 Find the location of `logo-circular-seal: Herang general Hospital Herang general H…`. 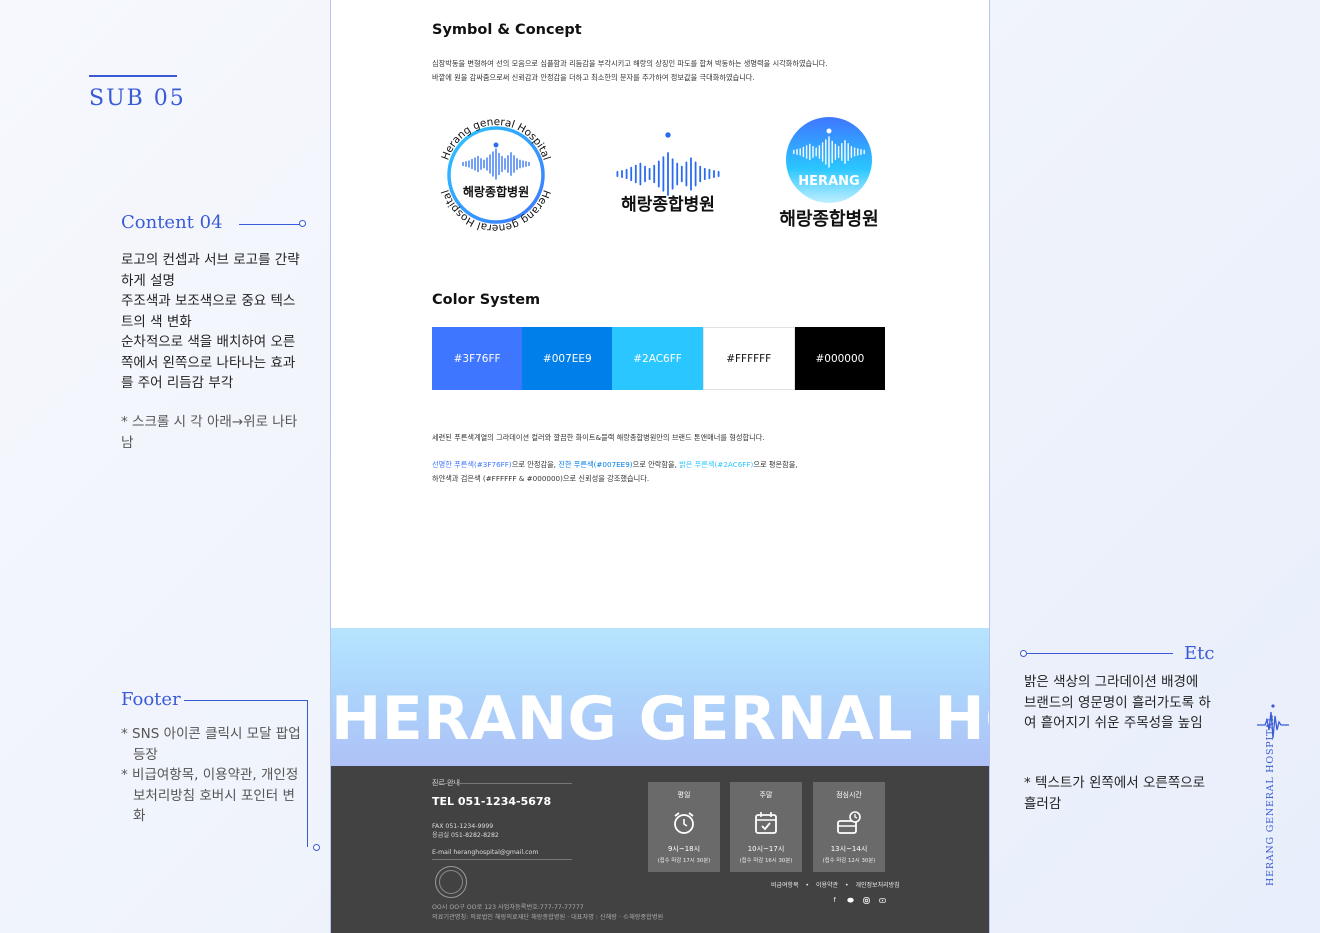

logo-circular-seal: Herang general Hospital Herang general H… is located at coordinates (496, 175).